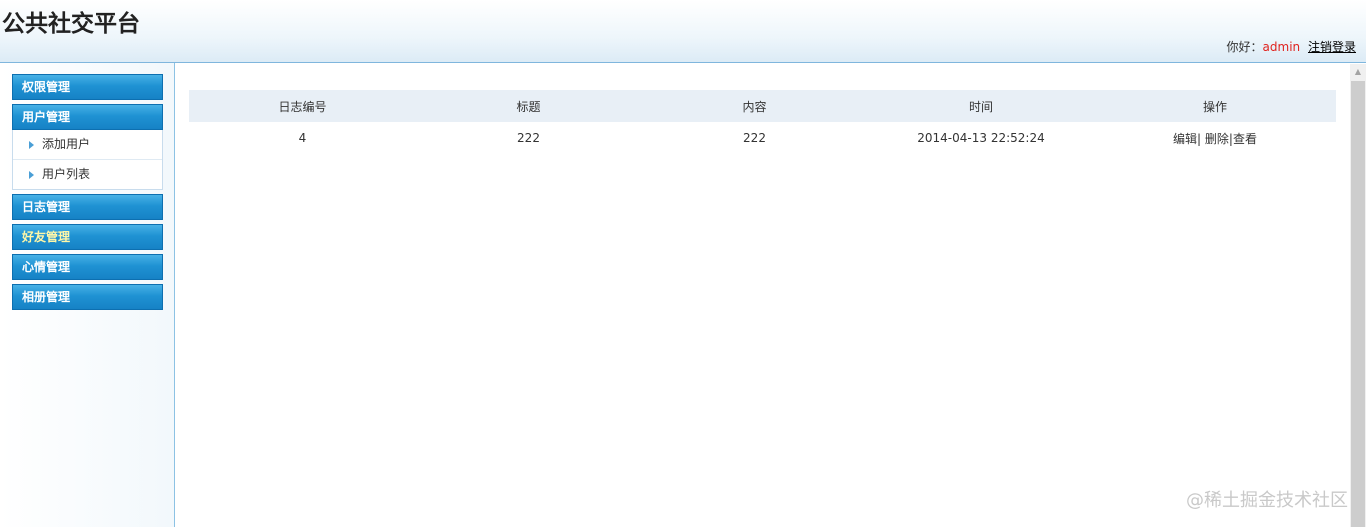 The width and height of the screenshot is (1366, 527). I want to click on view-link: 查看, so click(1245, 139).